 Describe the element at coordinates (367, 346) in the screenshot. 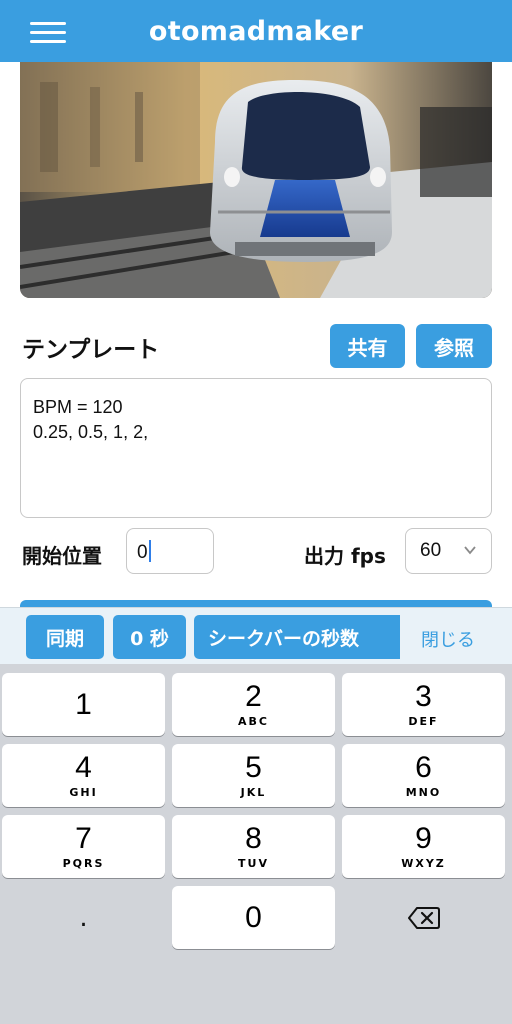

I see `share-button: 共有` at that location.